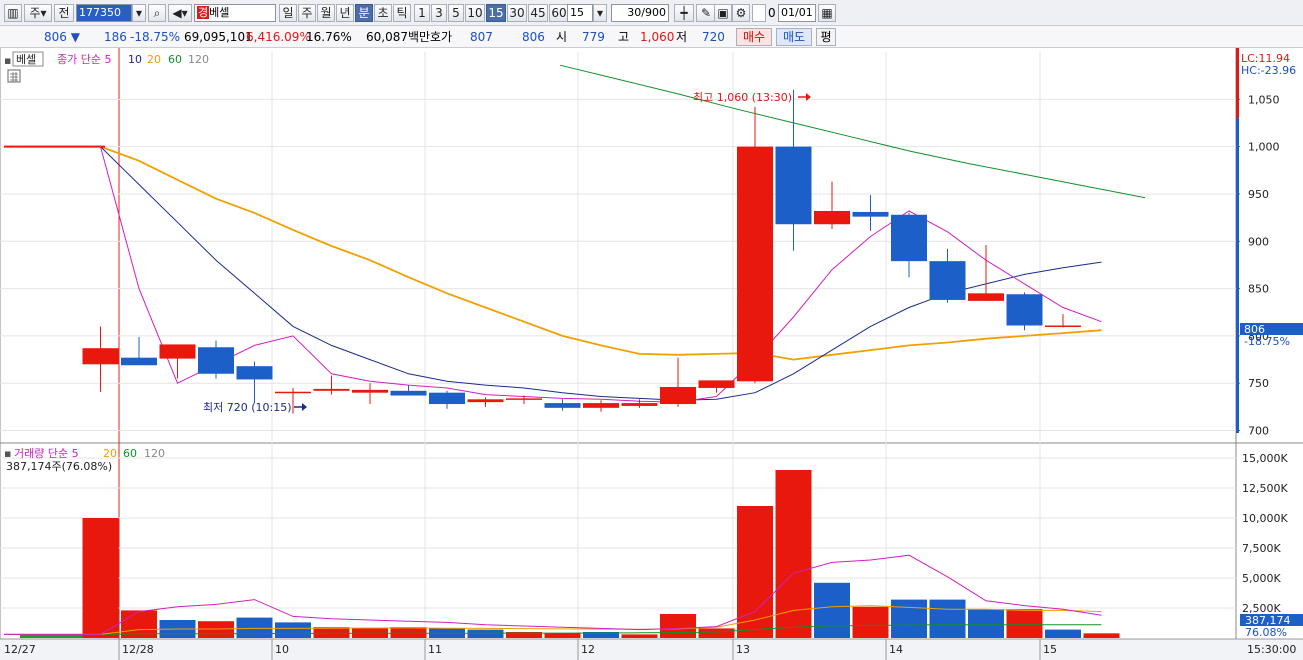  I want to click on pen-icon: ✎, so click(706, 13).